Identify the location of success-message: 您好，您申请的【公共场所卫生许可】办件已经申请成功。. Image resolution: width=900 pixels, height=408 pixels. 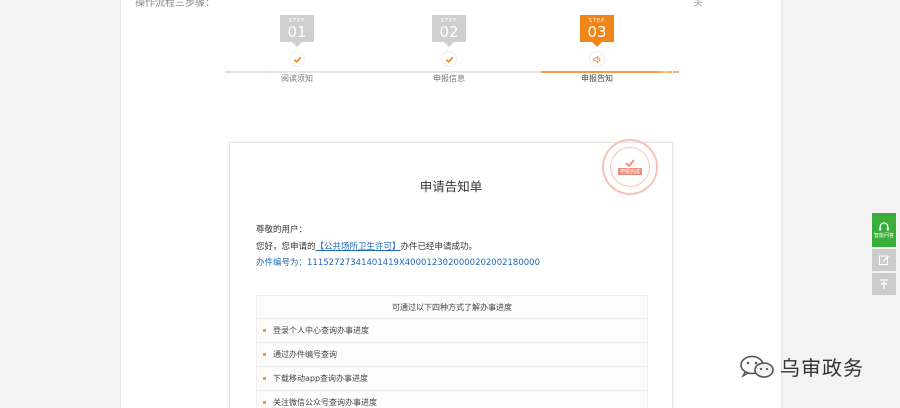
(367, 247).